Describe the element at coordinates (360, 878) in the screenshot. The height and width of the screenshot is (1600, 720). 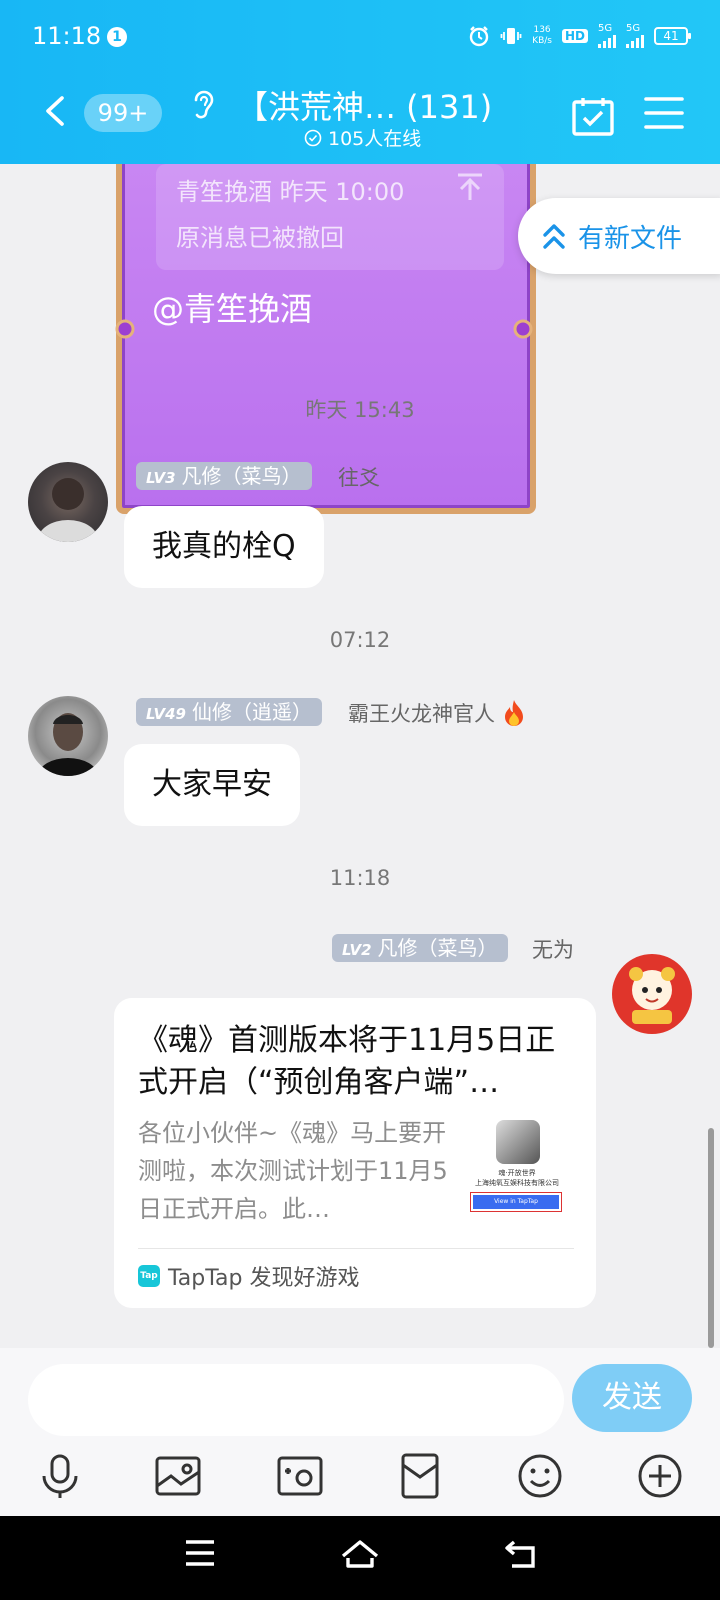
I see `timestamp: 11:18` at that location.